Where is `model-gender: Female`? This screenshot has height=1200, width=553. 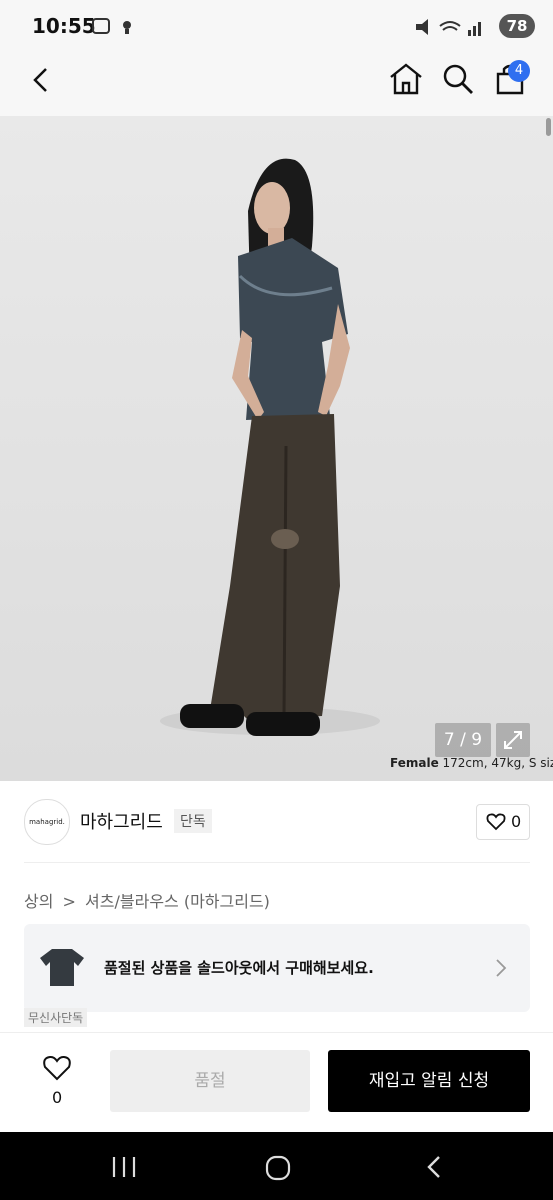
model-gender: Female is located at coordinates (414, 763).